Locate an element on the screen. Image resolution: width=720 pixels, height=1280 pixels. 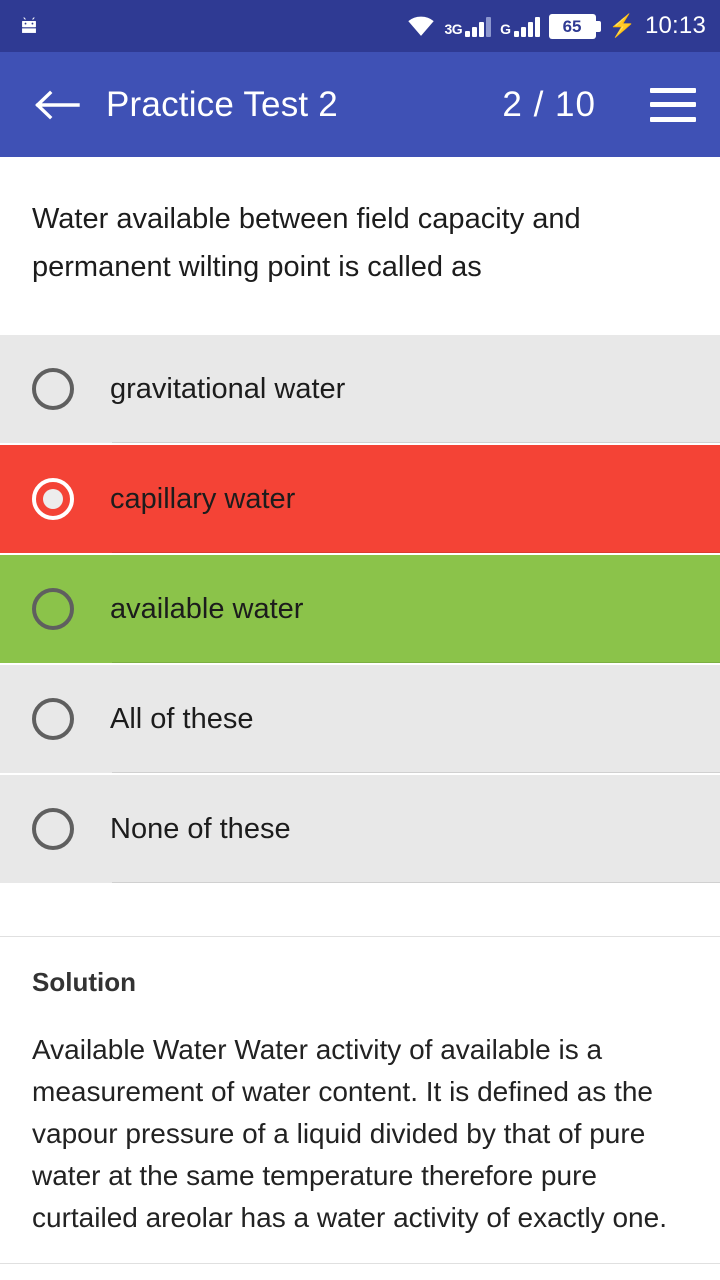
hamburger-menu-icon is located at coordinates (673, 104).